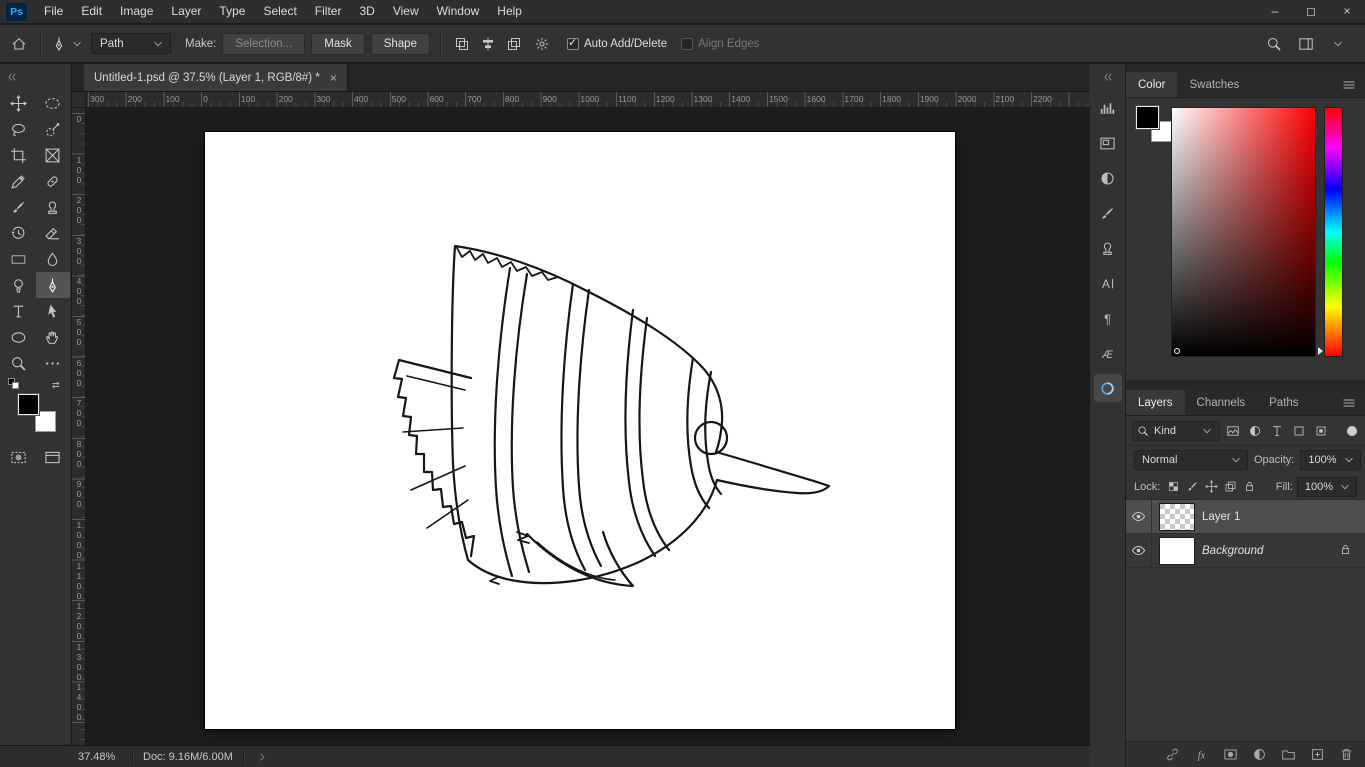 Image resolution: width=1365 pixels, height=767 pixels. I want to click on path-arrangement-icon, so click(514, 44).